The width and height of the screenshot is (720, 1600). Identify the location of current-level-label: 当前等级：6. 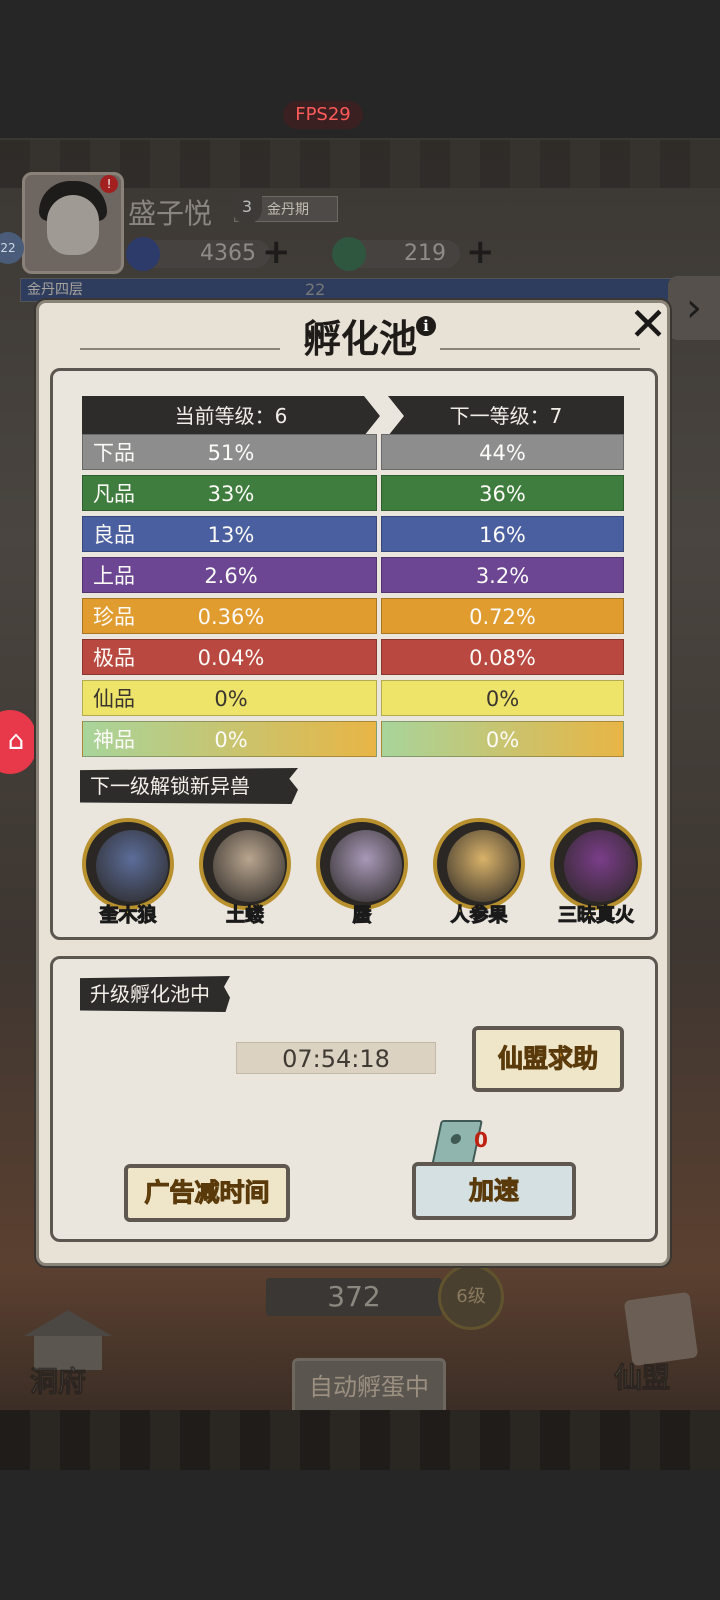
(231, 416).